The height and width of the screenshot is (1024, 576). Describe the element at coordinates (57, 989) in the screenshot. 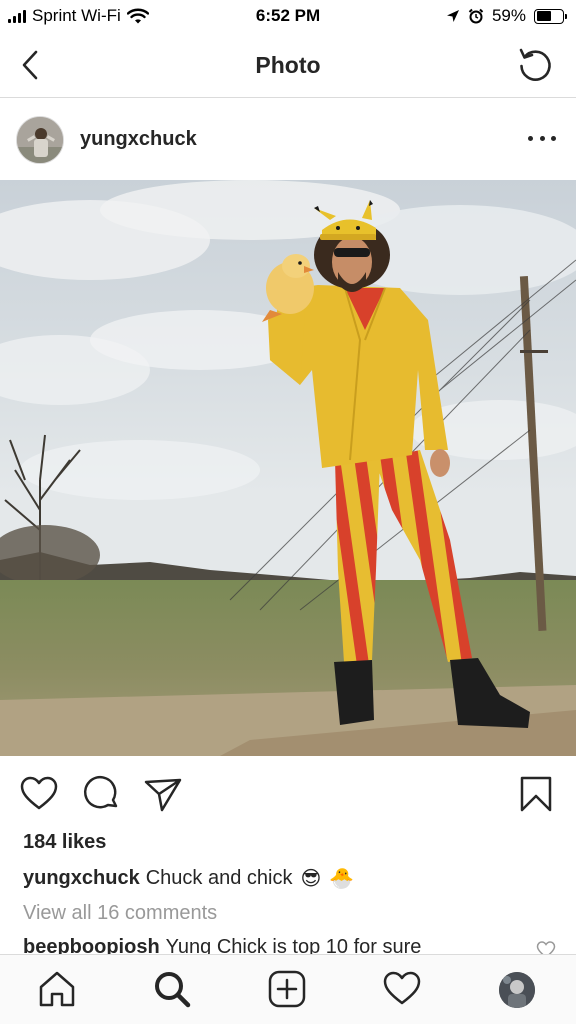

I see `home-icon` at that location.